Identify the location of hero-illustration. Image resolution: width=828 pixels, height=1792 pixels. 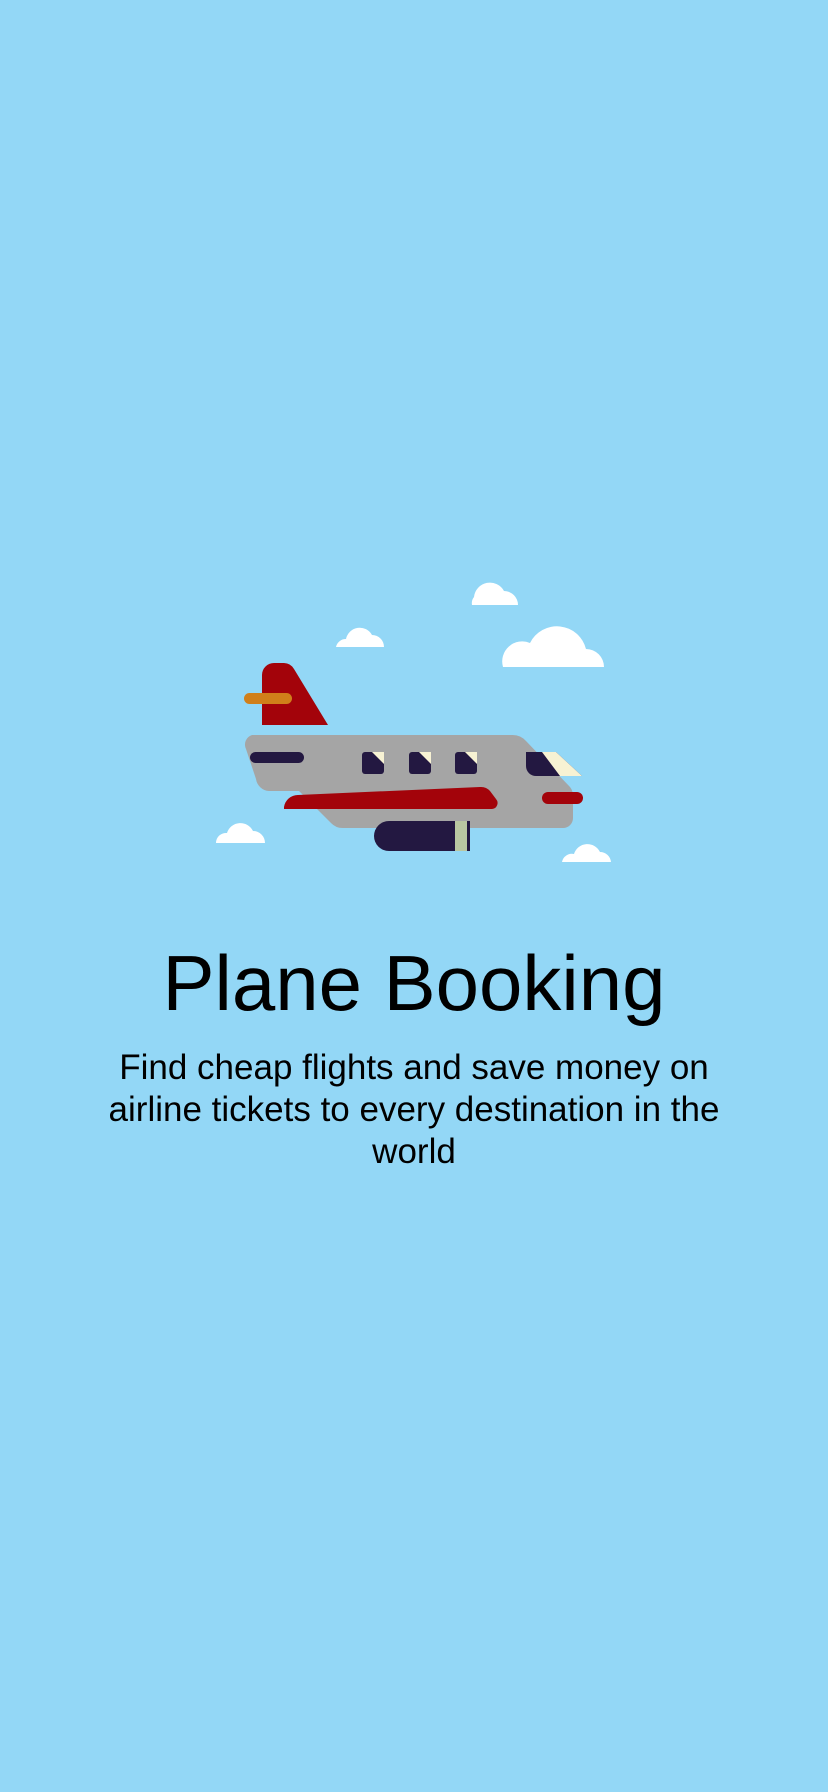
(410, 725).